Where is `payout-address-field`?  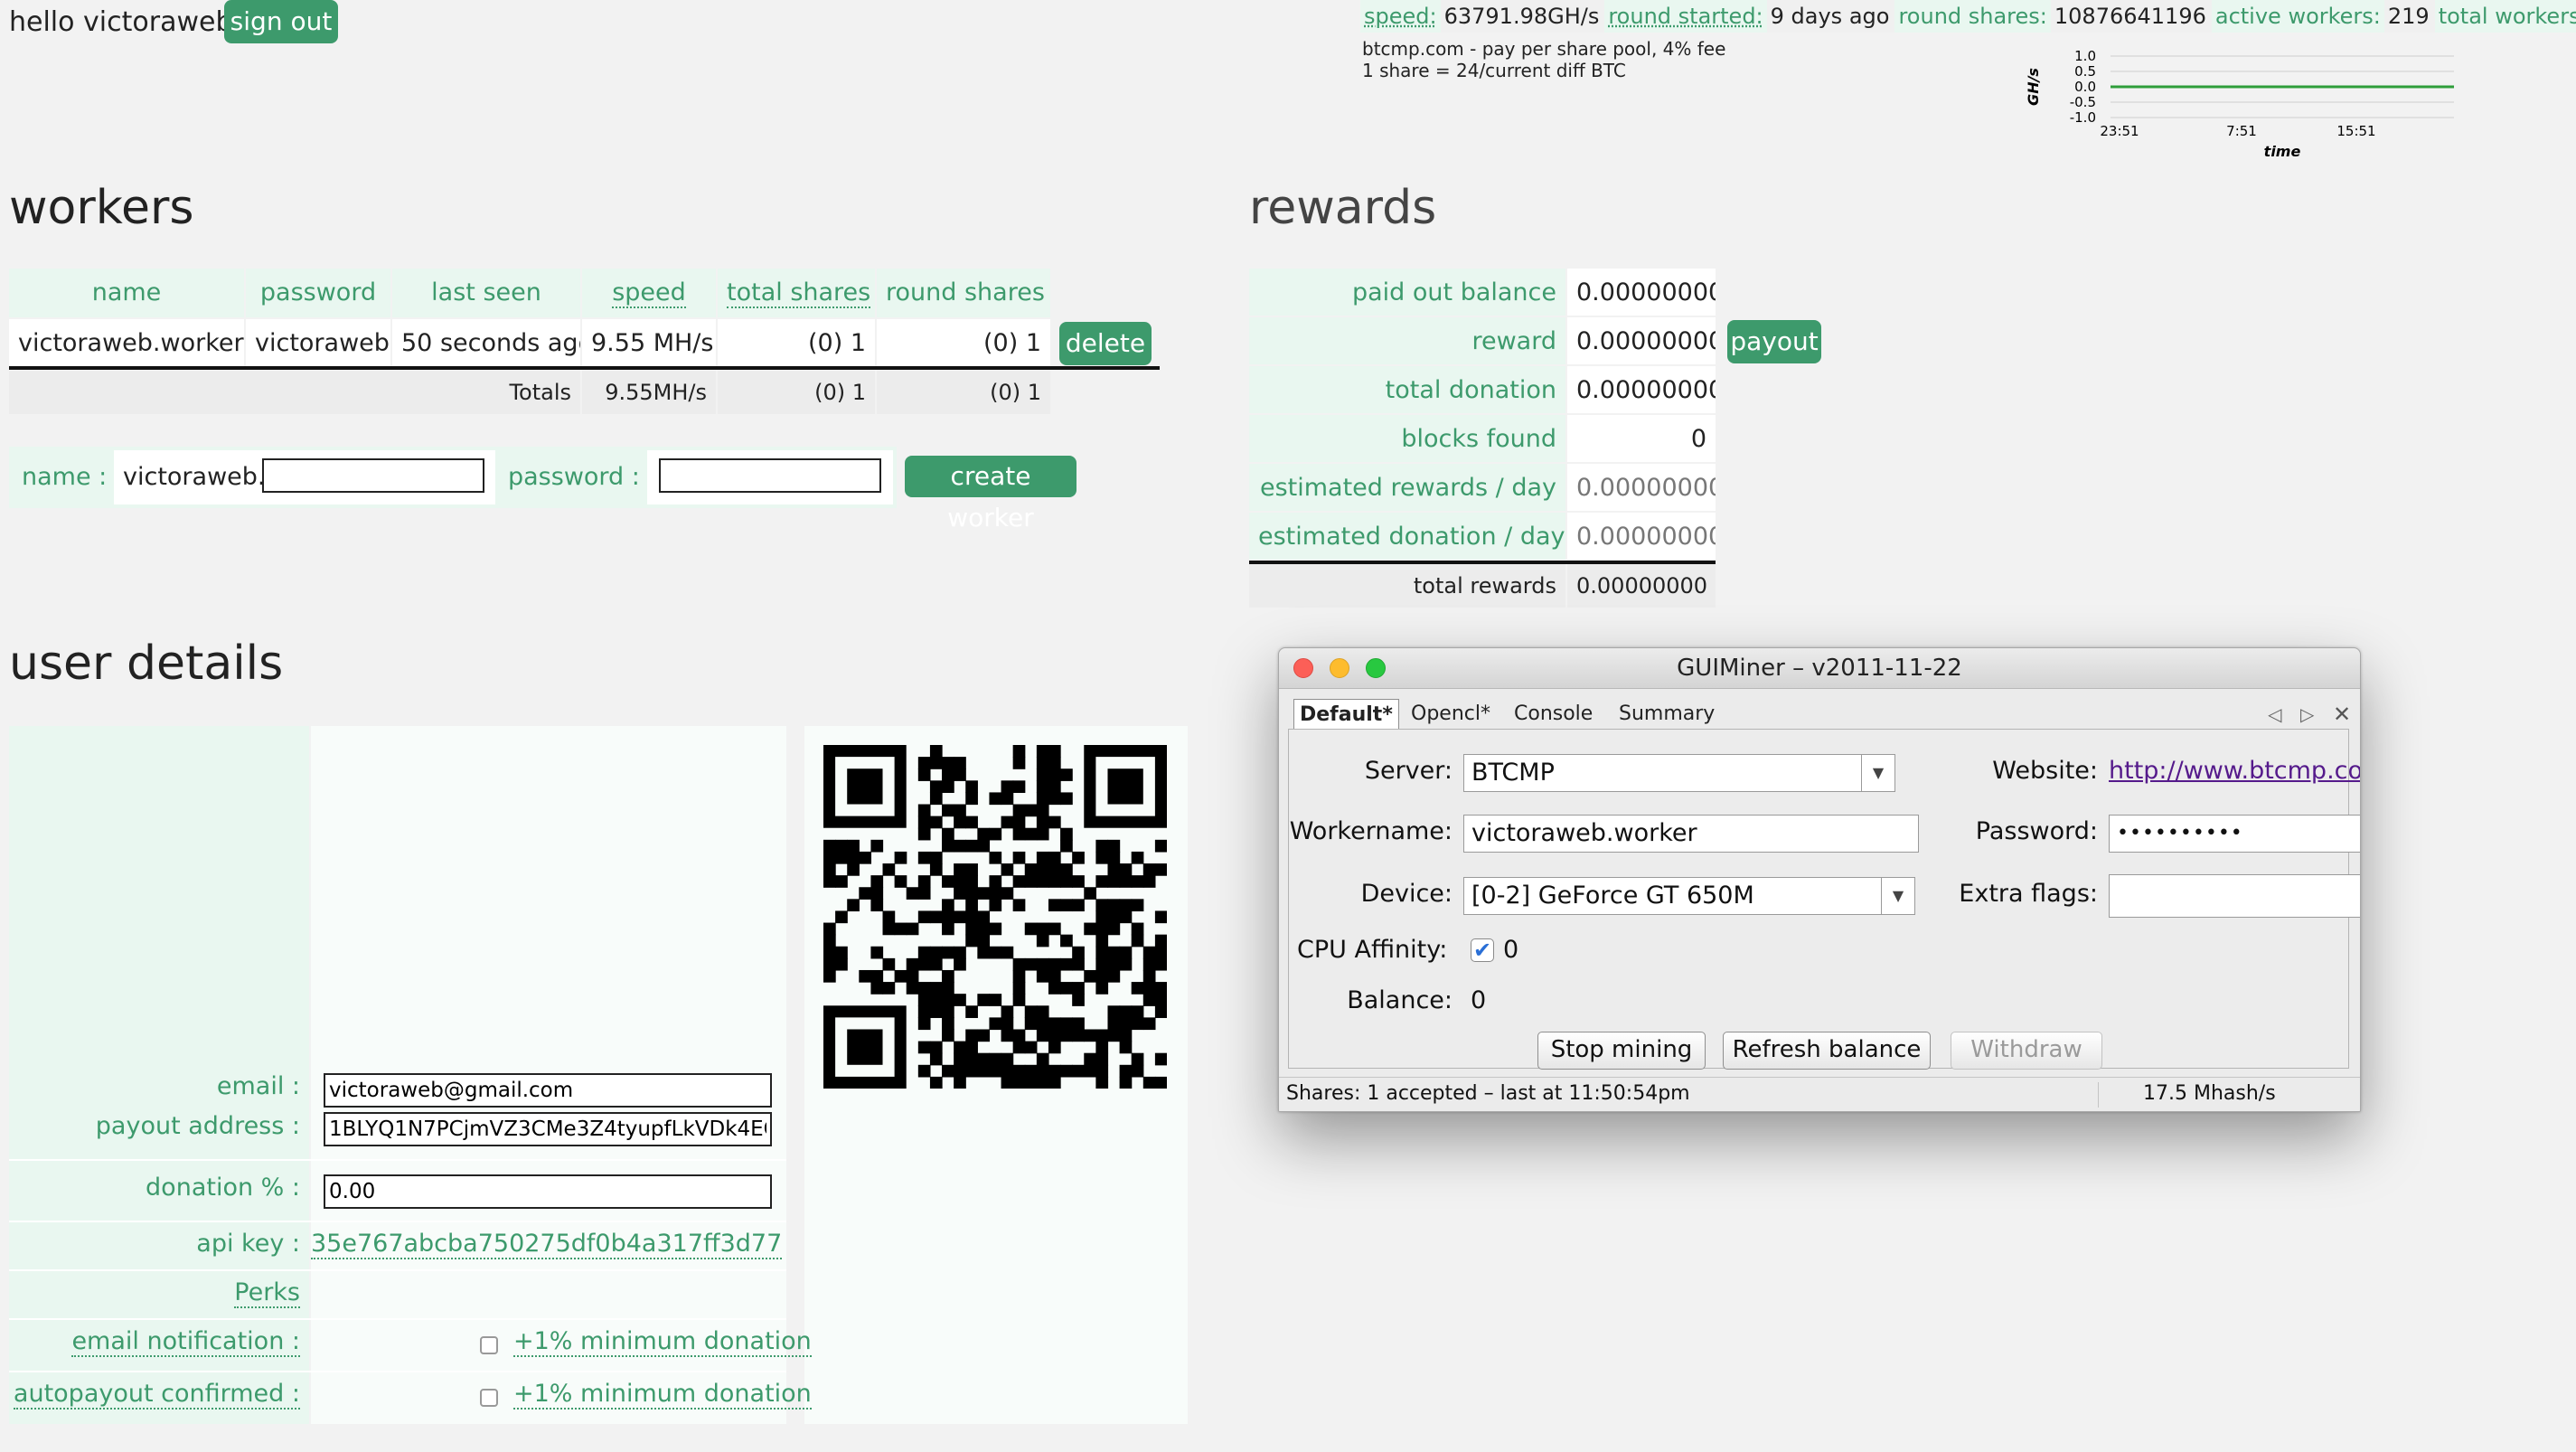 payout-address-field is located at coordinates (548, 1129).